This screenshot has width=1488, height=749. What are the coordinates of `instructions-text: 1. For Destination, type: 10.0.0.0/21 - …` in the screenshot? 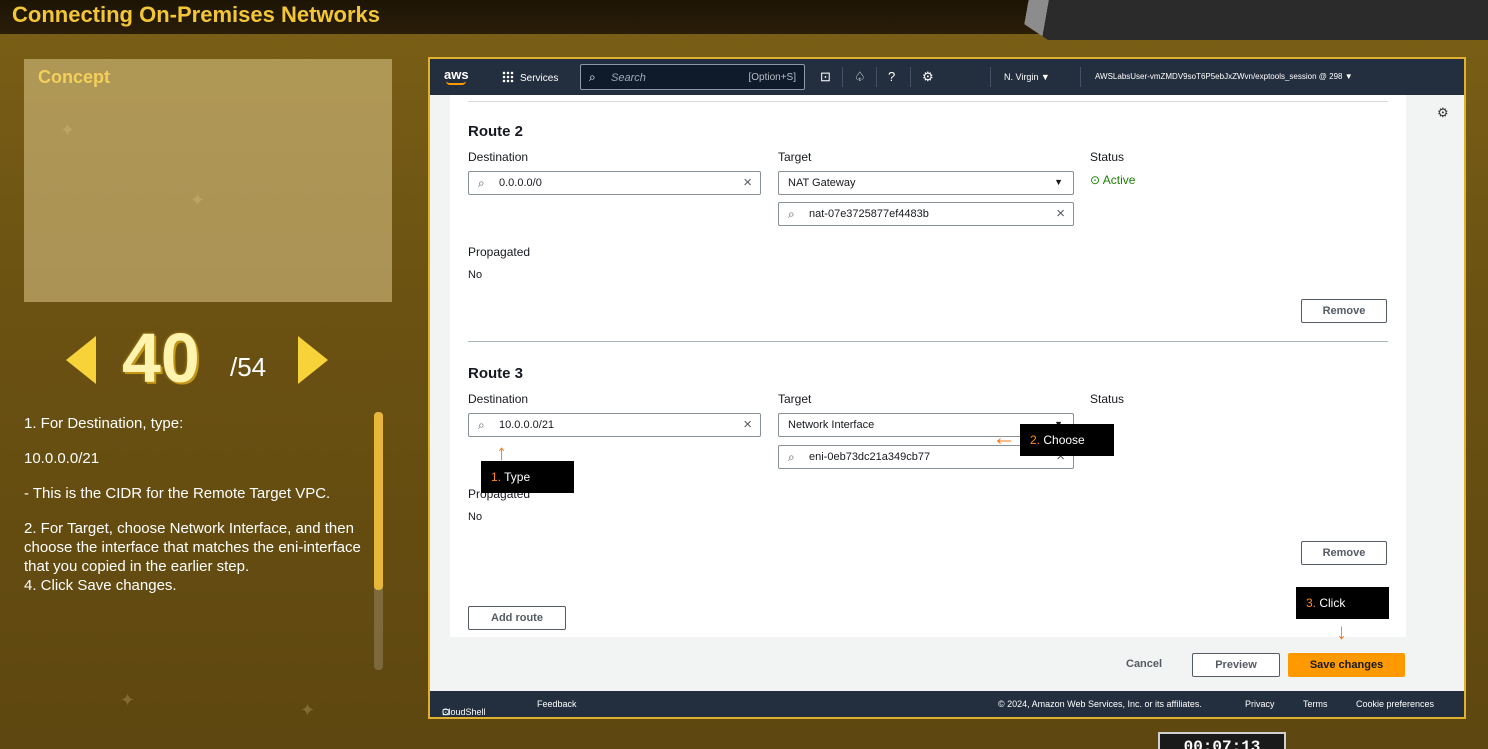 It's located at (200, 504).